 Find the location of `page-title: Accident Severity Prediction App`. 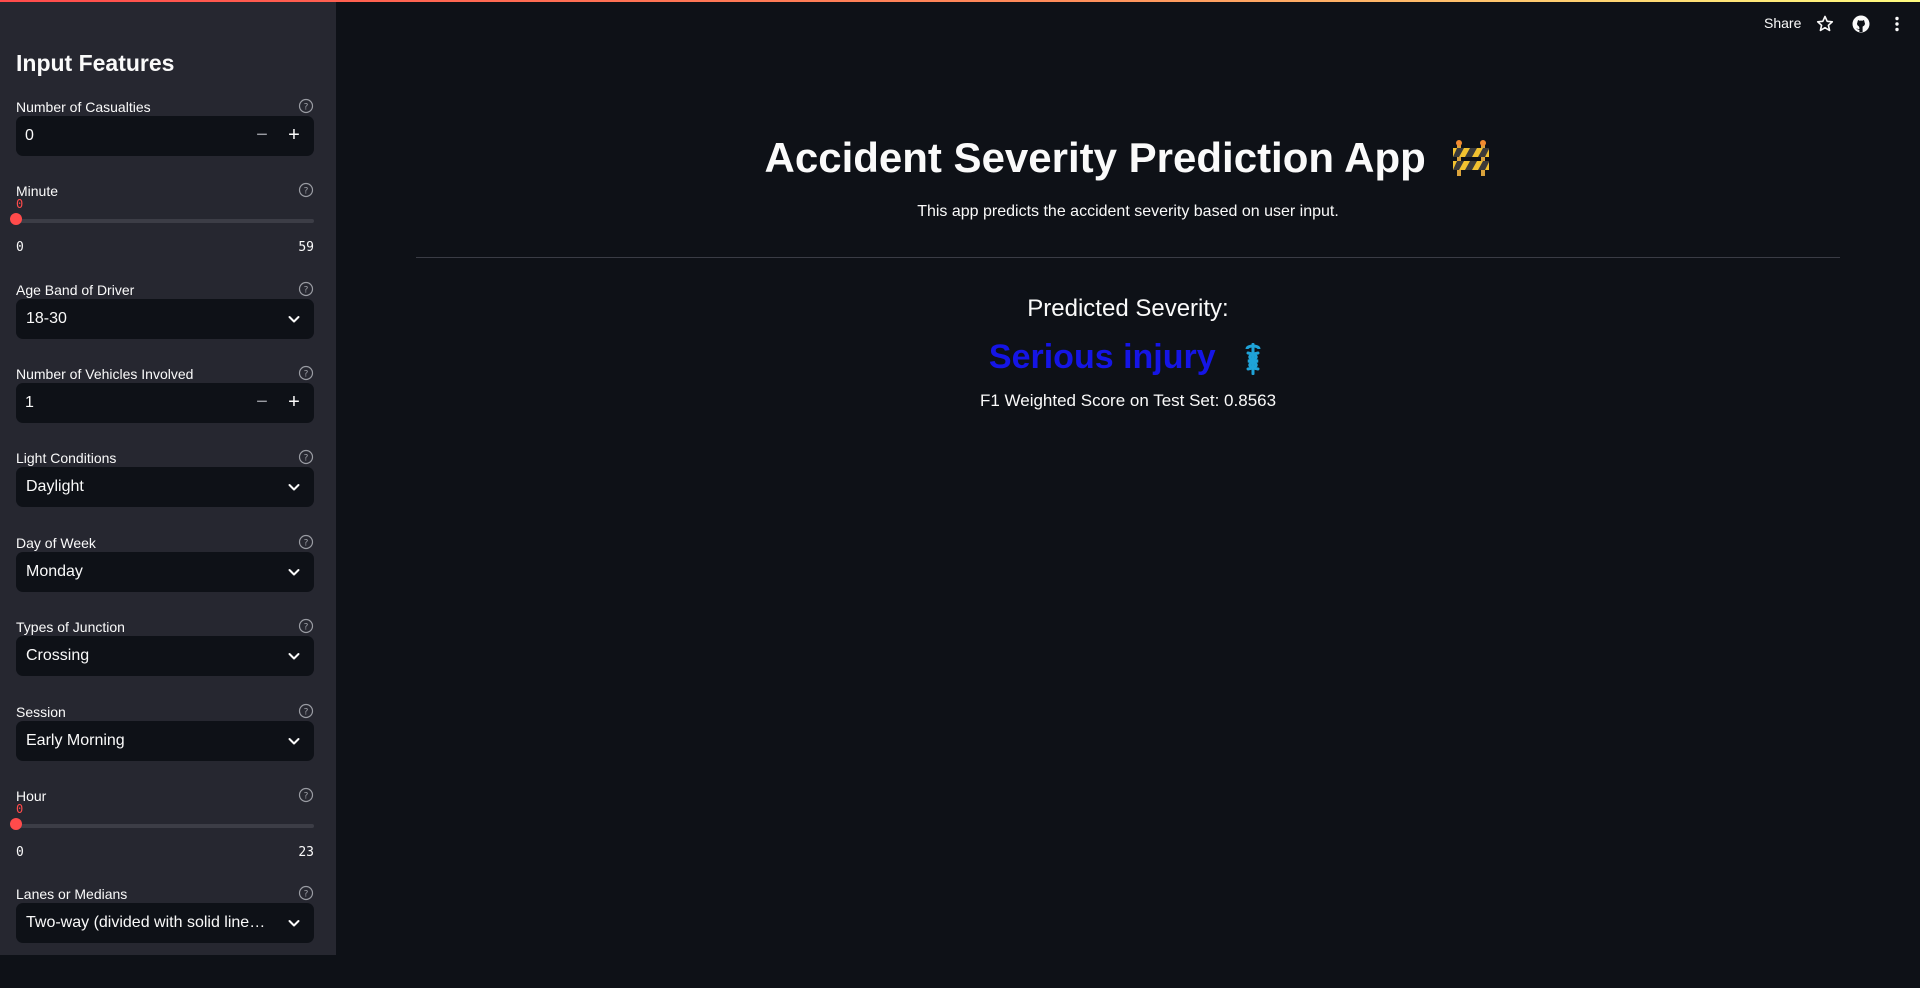

page-title: Accident Severity Prediction App is located at coordinates (1128, 160).